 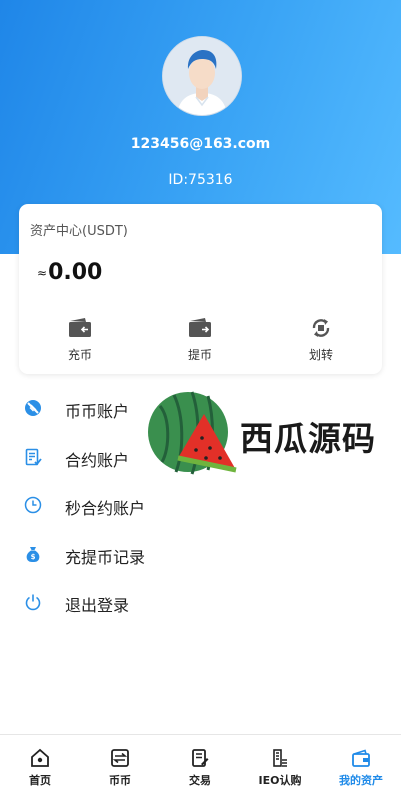 What do you see at coordinates (33, 456) in the screenshot?
I see `document-icon` at bounding box center [33, 456].